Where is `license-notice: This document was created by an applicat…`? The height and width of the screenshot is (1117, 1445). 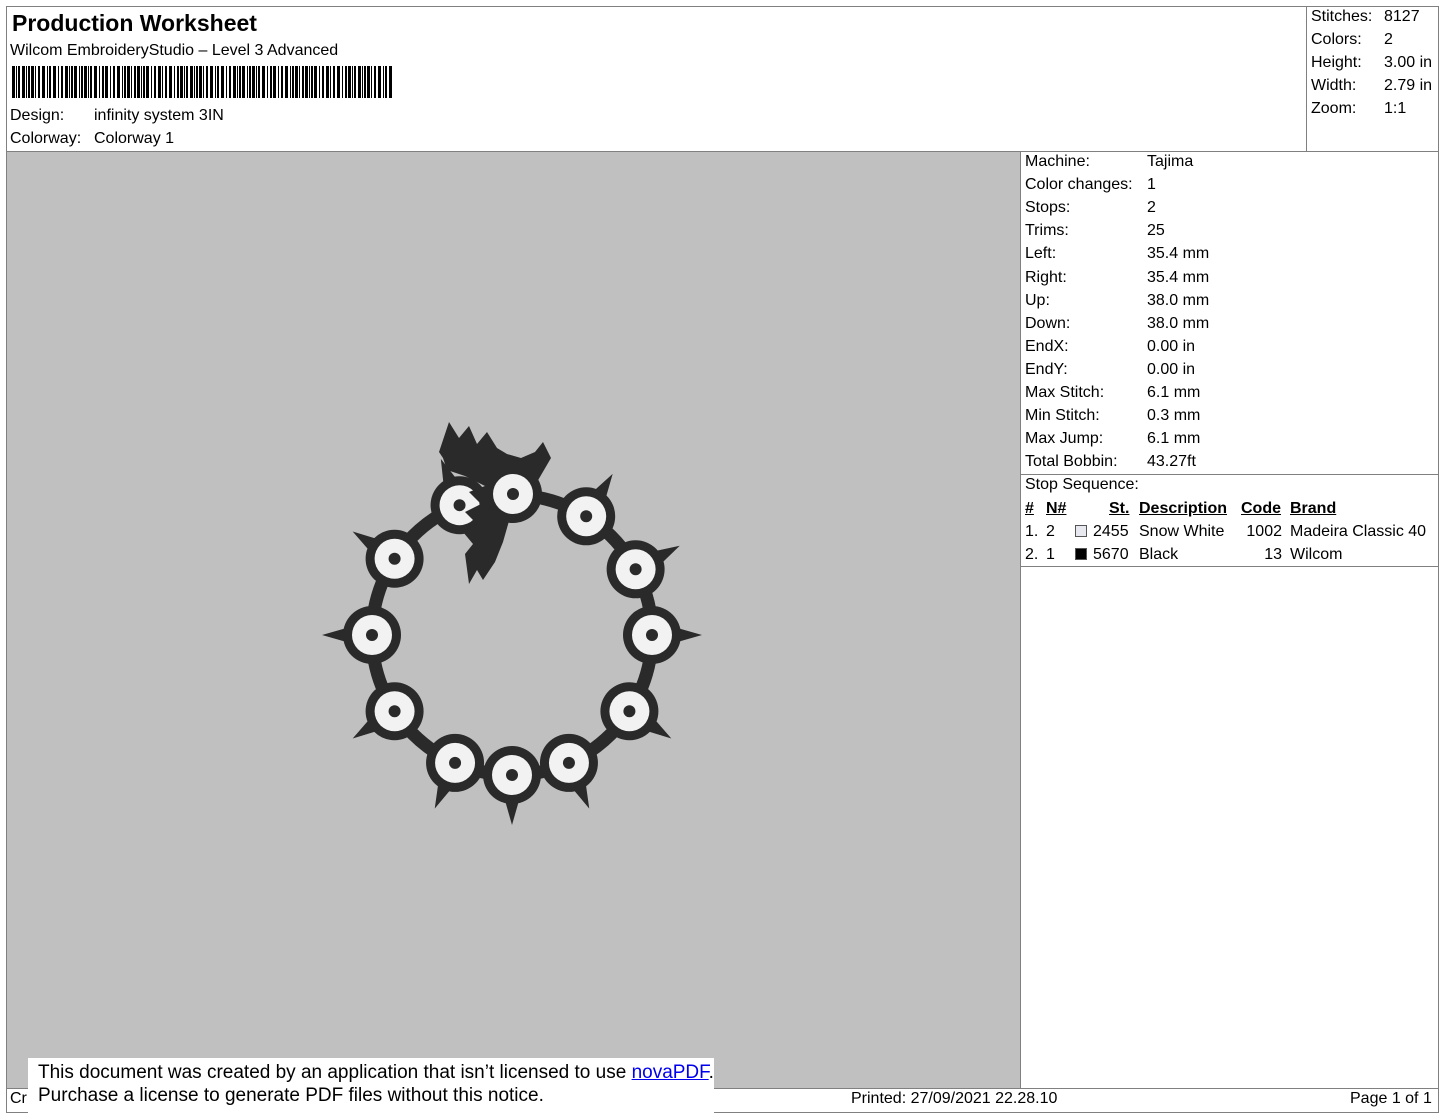
license-notice: This document was created by an applicat… is located at coordinates (371, 1086).